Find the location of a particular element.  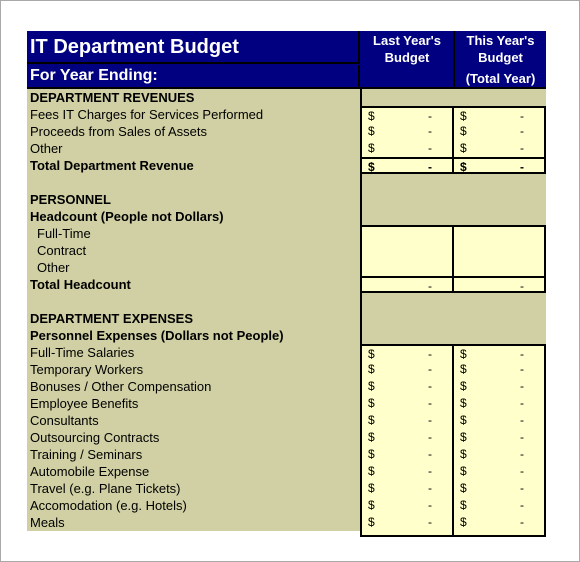

total-revenue-label: Total Department Revenue is located at coordinates (112, 165).